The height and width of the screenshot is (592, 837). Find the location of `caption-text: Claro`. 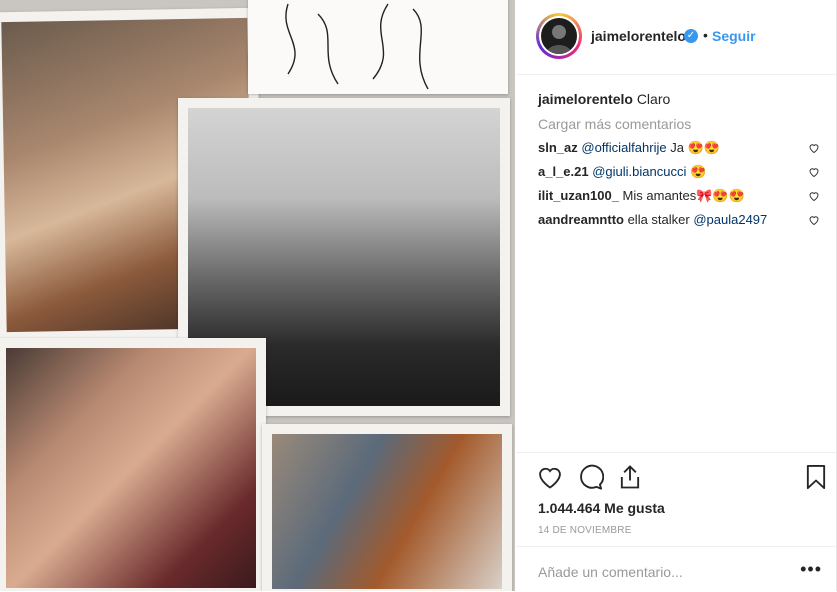

caption-text: Claro is located at coordinates (653, 99).